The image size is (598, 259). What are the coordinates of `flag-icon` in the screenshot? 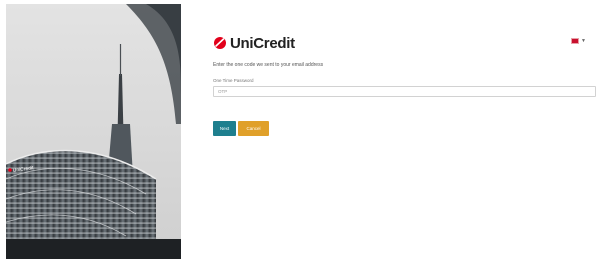 It's located at (575, 41).